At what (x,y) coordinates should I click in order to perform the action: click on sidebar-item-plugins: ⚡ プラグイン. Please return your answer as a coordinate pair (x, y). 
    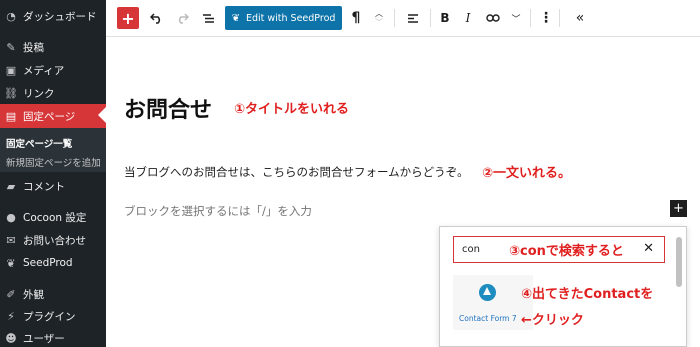
    Looking at the image, I should click on (53, 316).